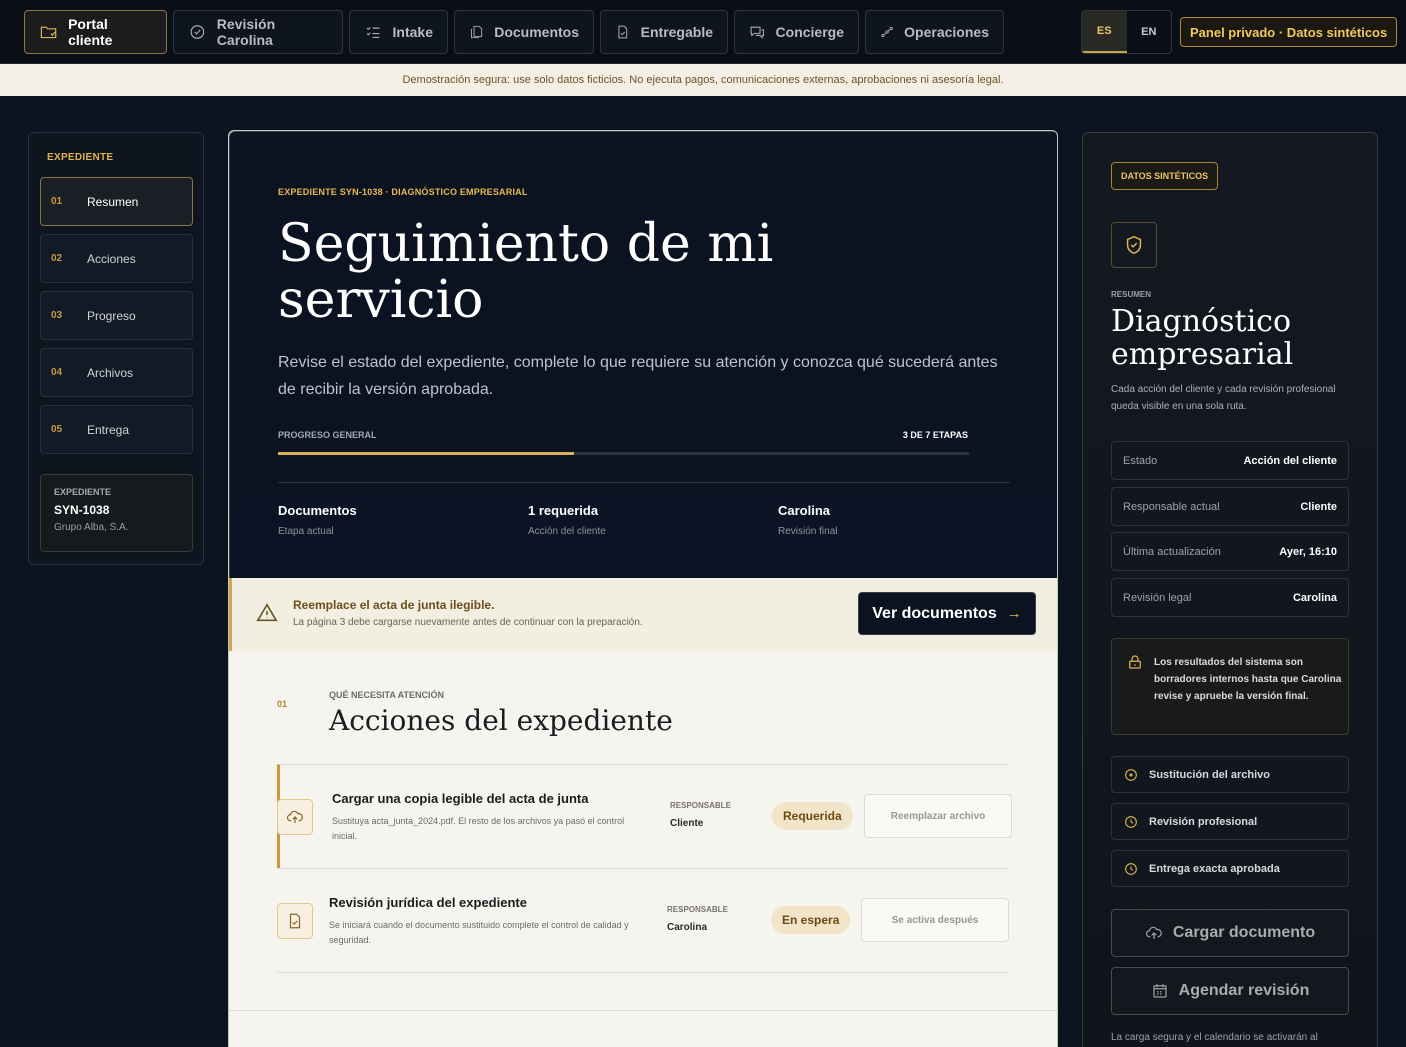 This screenshot has width=1406, height=1047. I want to click on replace-file-button: Reemplazar archivo, so click(938, 816).